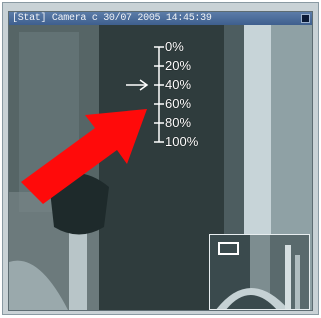 The width and height of the screenshot is (321, 318). I want to click on title-bar: [Stat] Camera c 30/07 2005 14:45:39, so click(160, 18).